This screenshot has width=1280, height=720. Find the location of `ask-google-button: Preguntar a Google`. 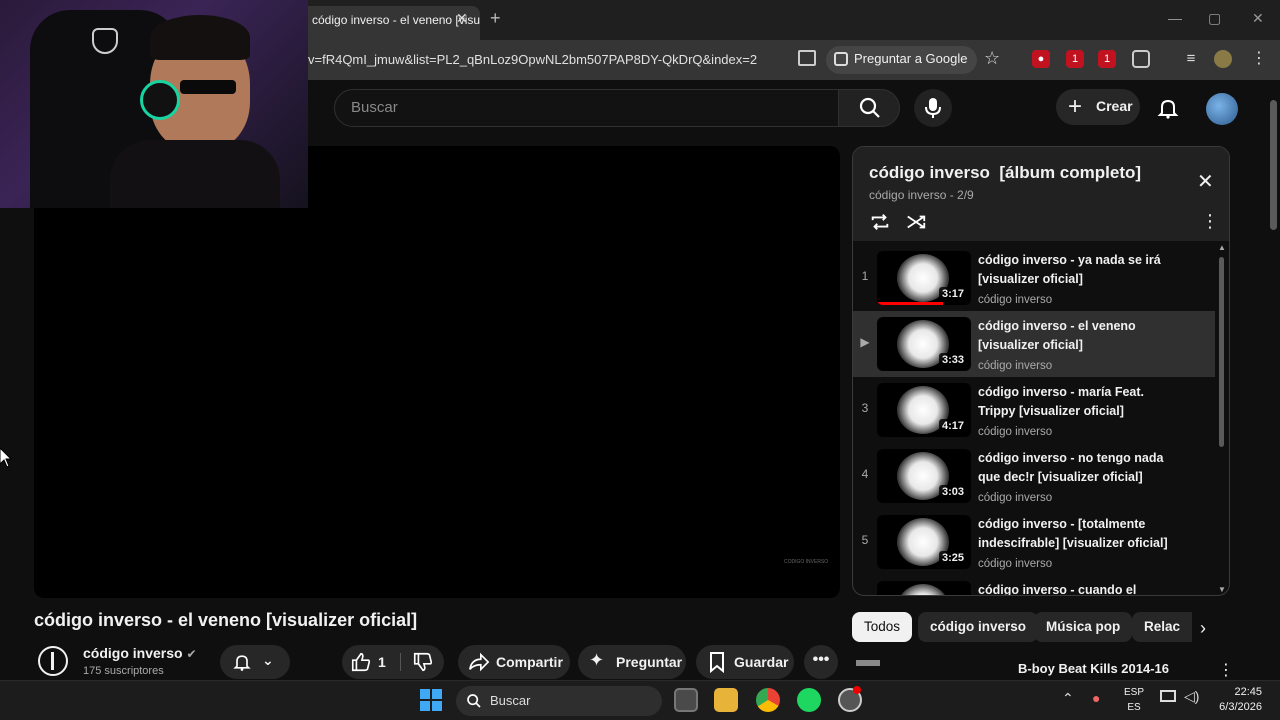

ask-google-button: Preguntar a Google is located at coordinates (902, 60).